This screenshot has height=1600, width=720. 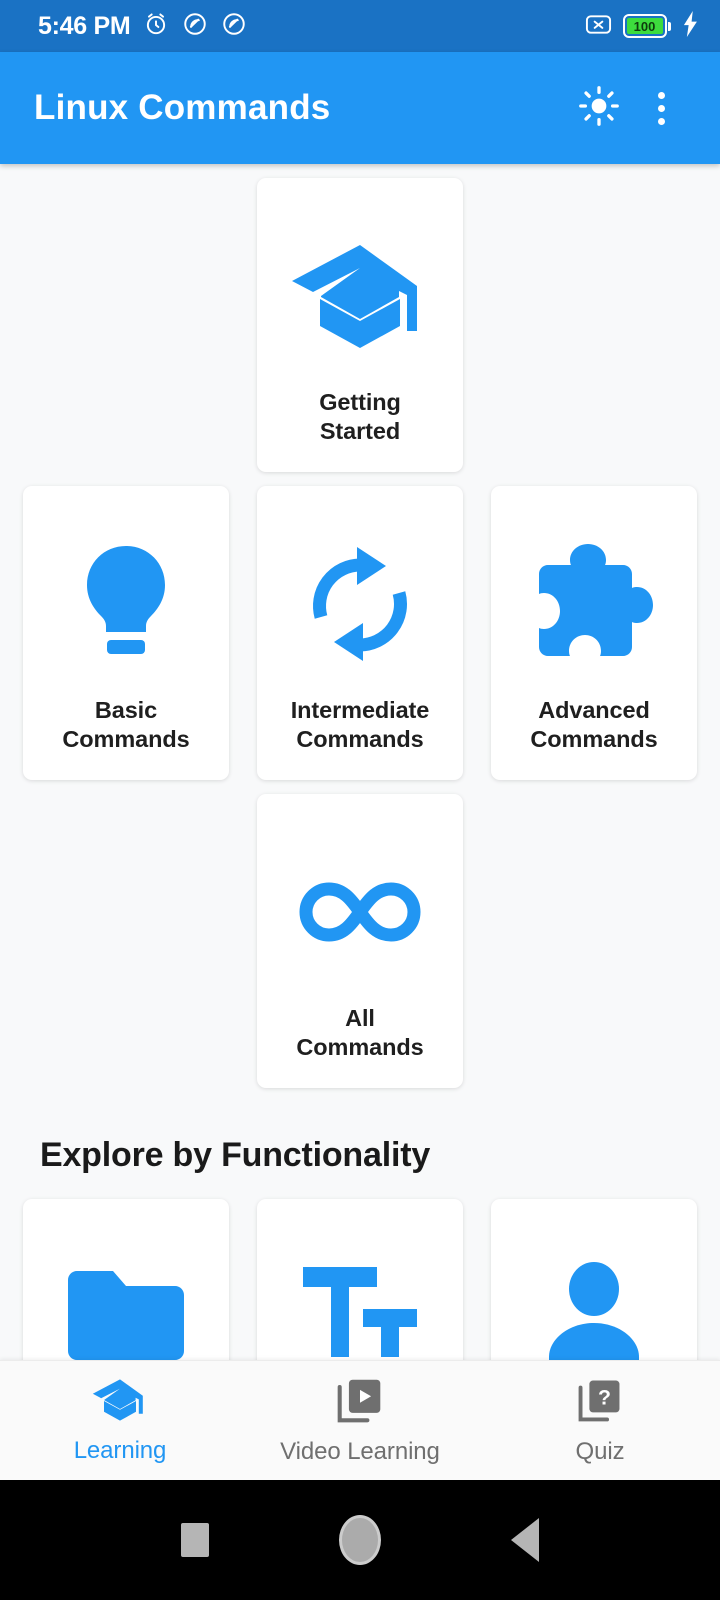 I want to click on no-sim-icon, so click(x=598, y=26).